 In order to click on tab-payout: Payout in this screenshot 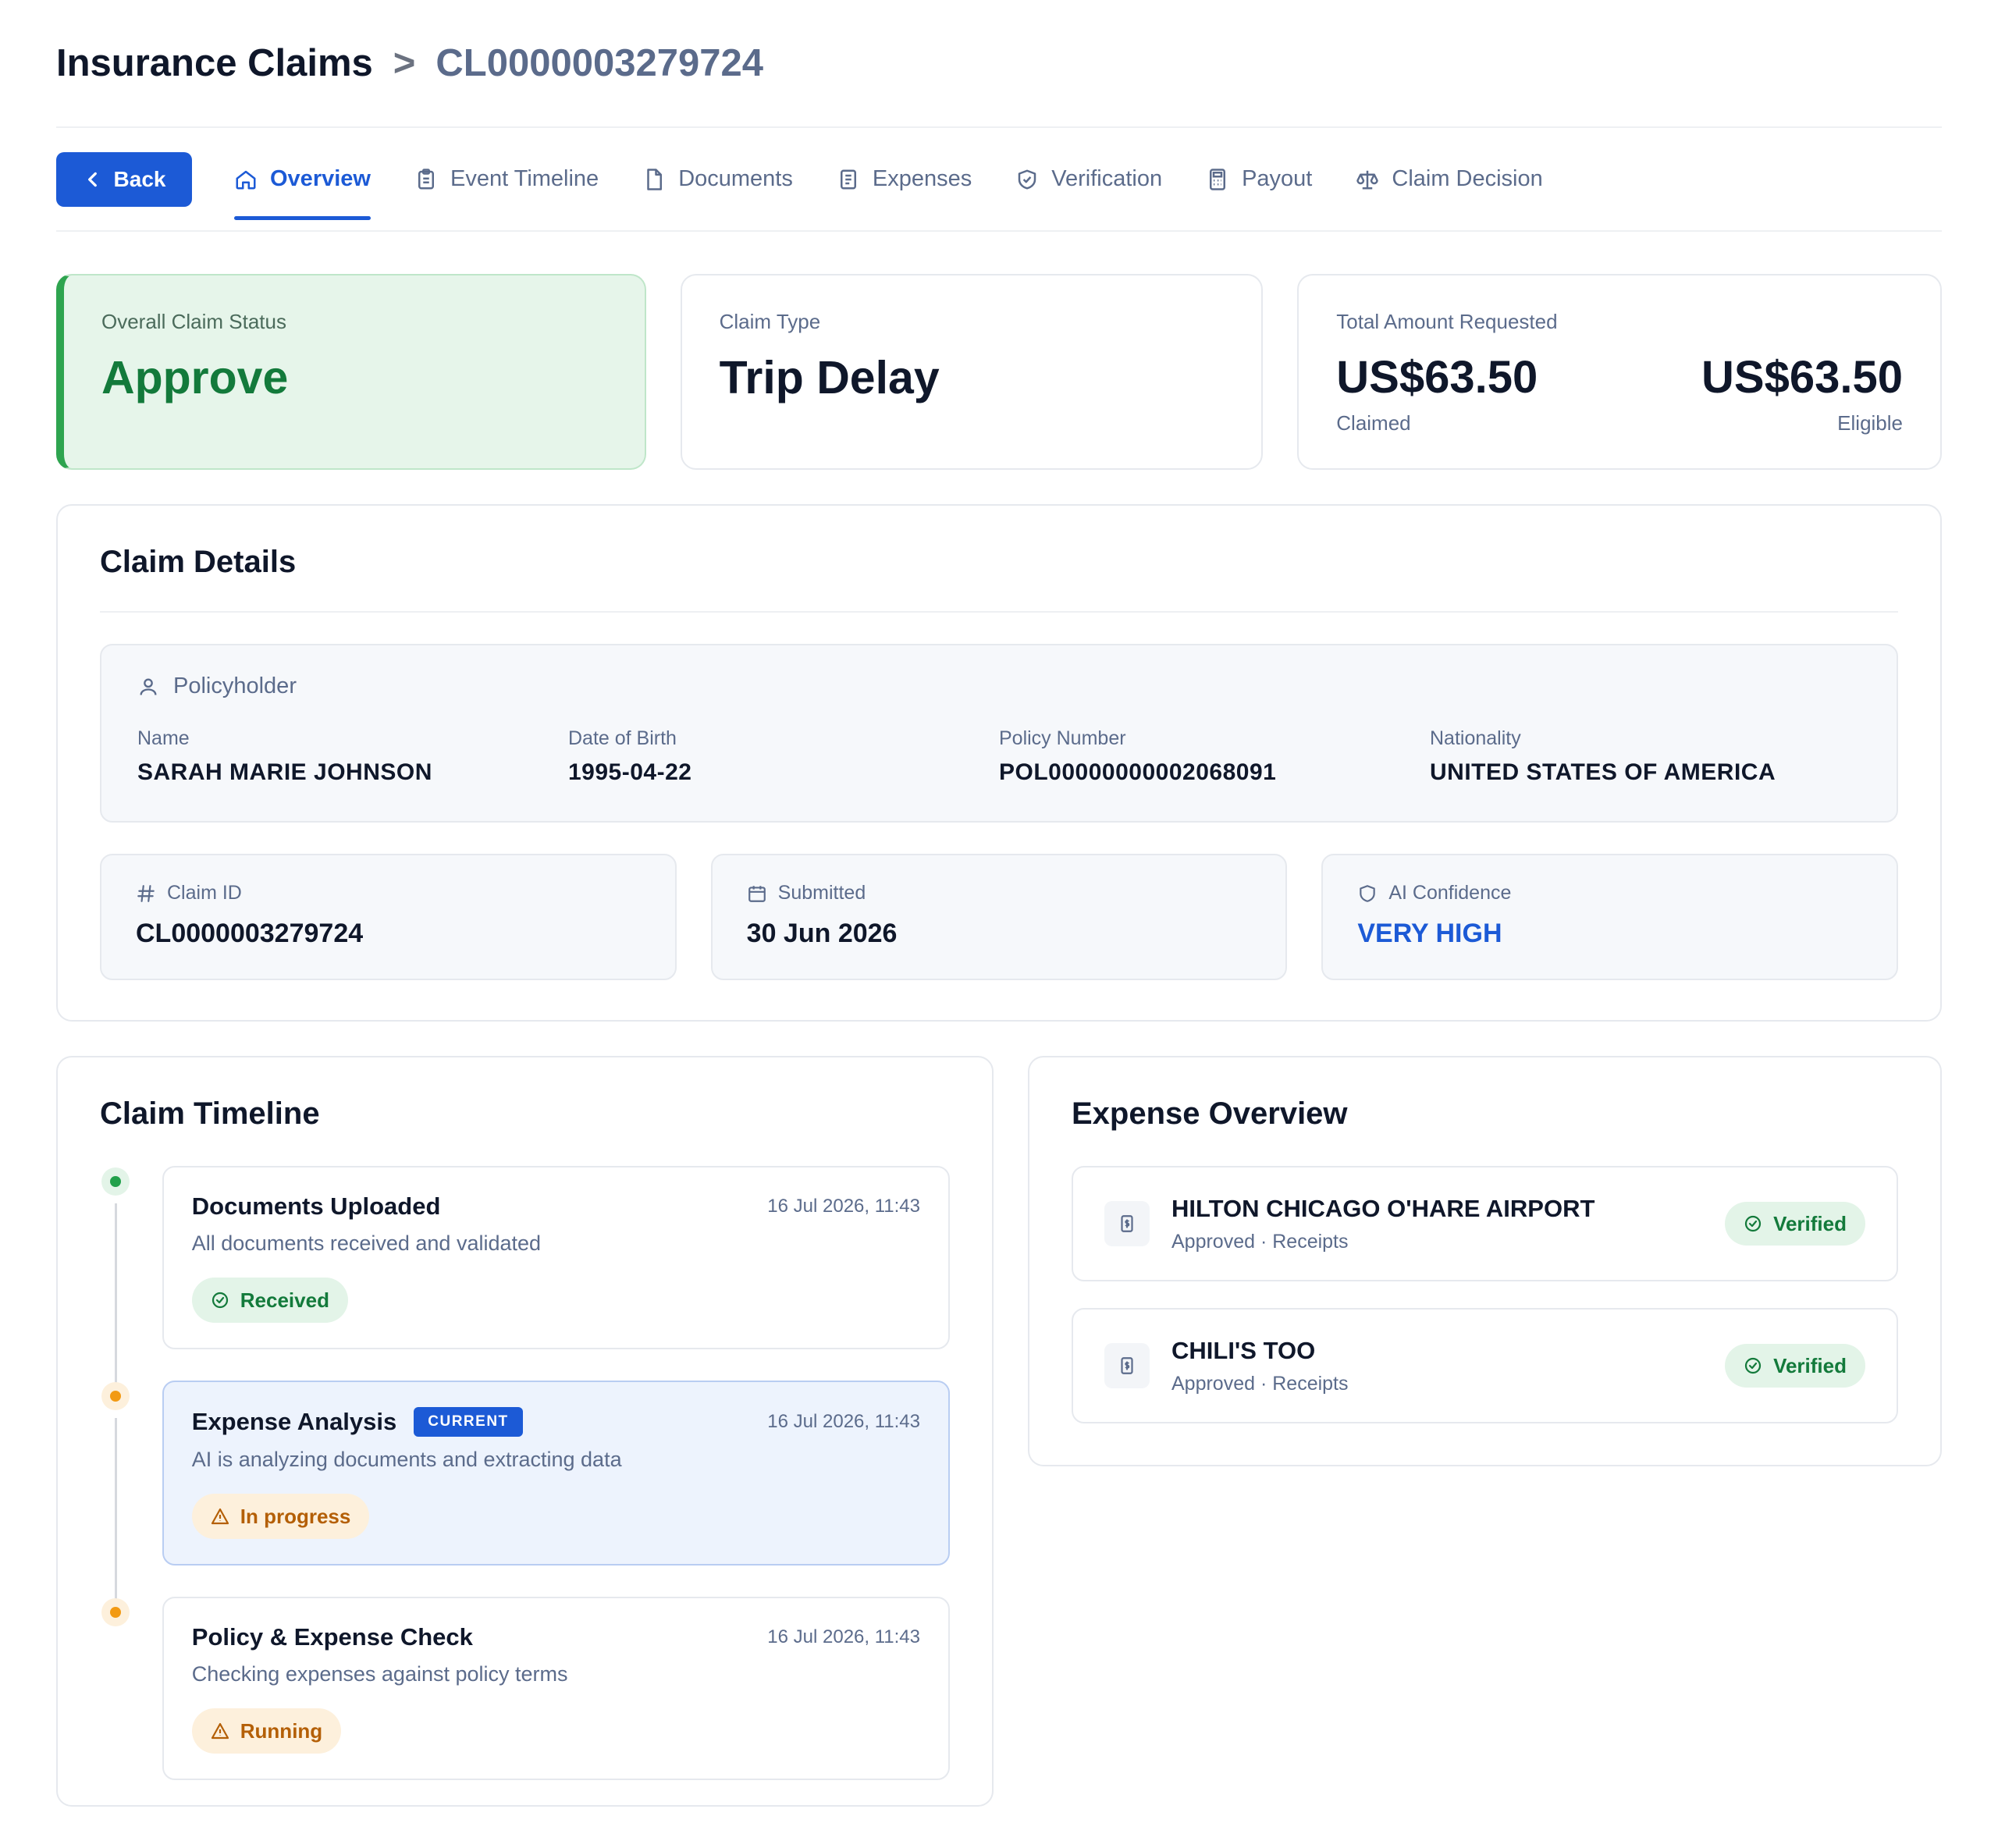, I will do `click(1259, 179)`.